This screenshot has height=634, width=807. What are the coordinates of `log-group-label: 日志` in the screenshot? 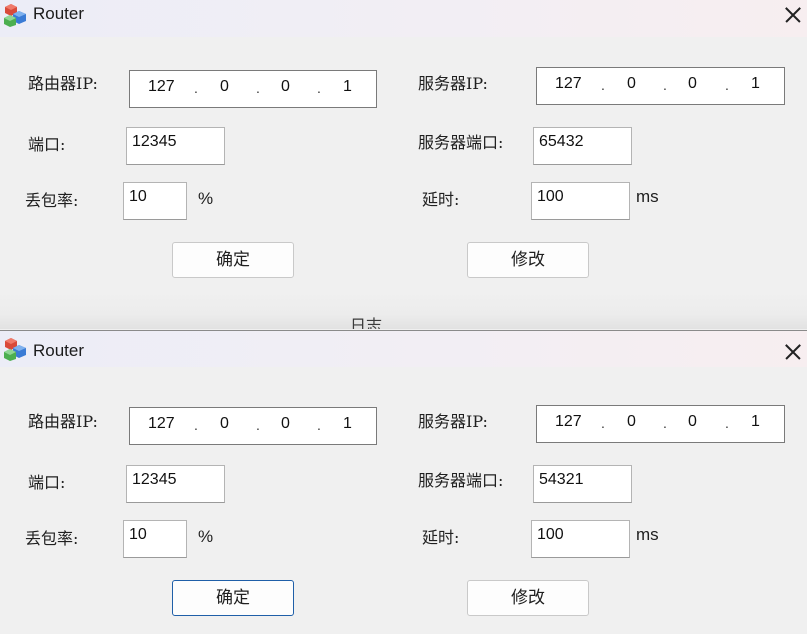 It's located at (366, 322).